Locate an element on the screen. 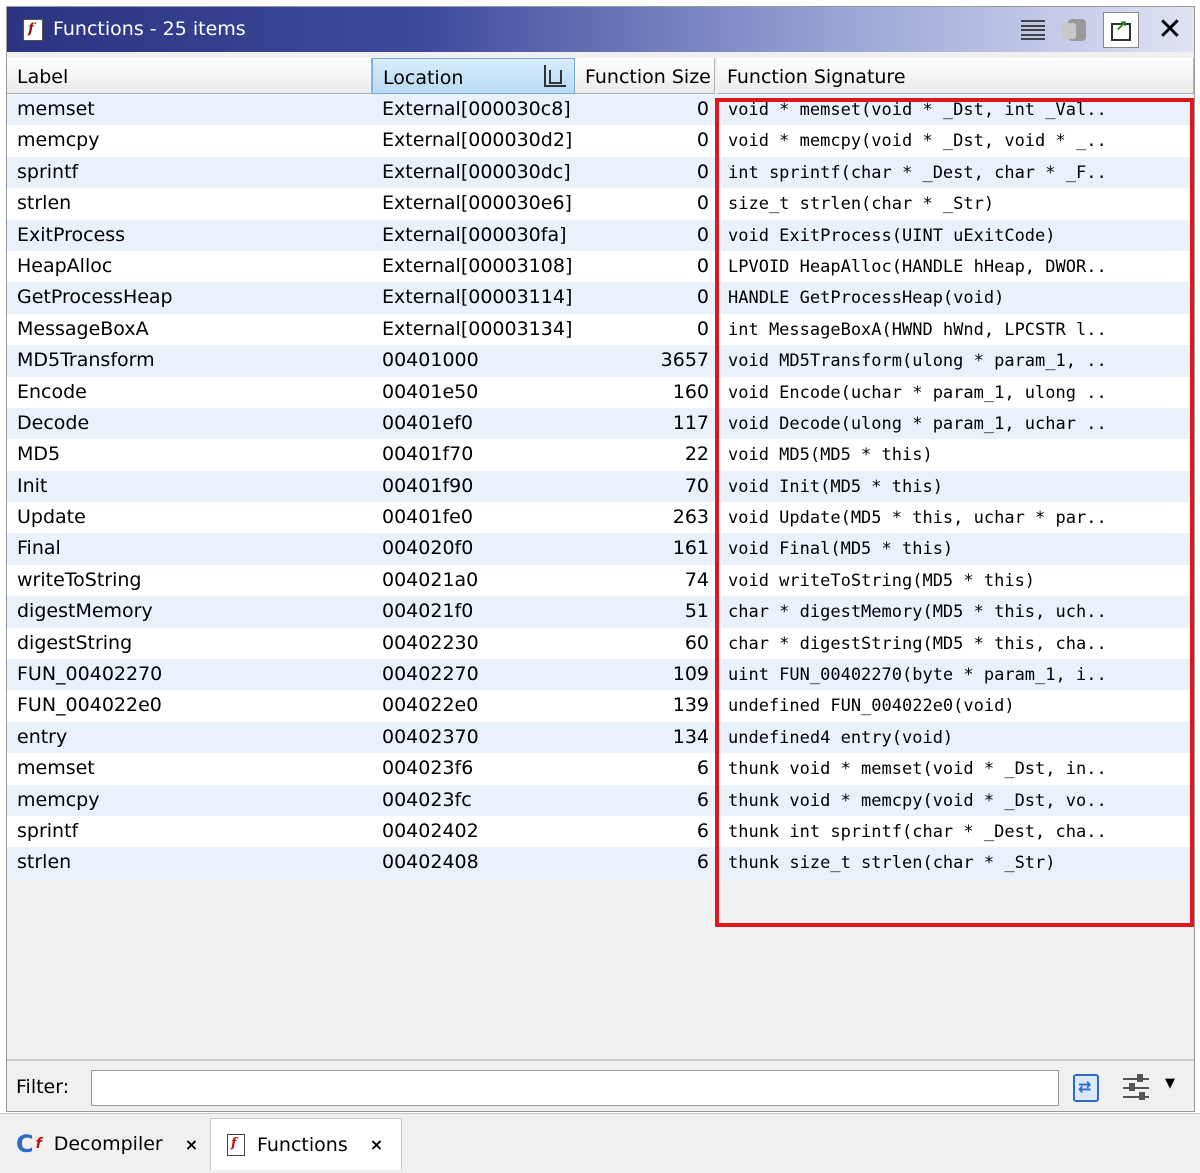 Image resolution: width=1200 pixels, height=1173 pixels. filter-options-button: ▼ is located at coordinates (1151, 1088).